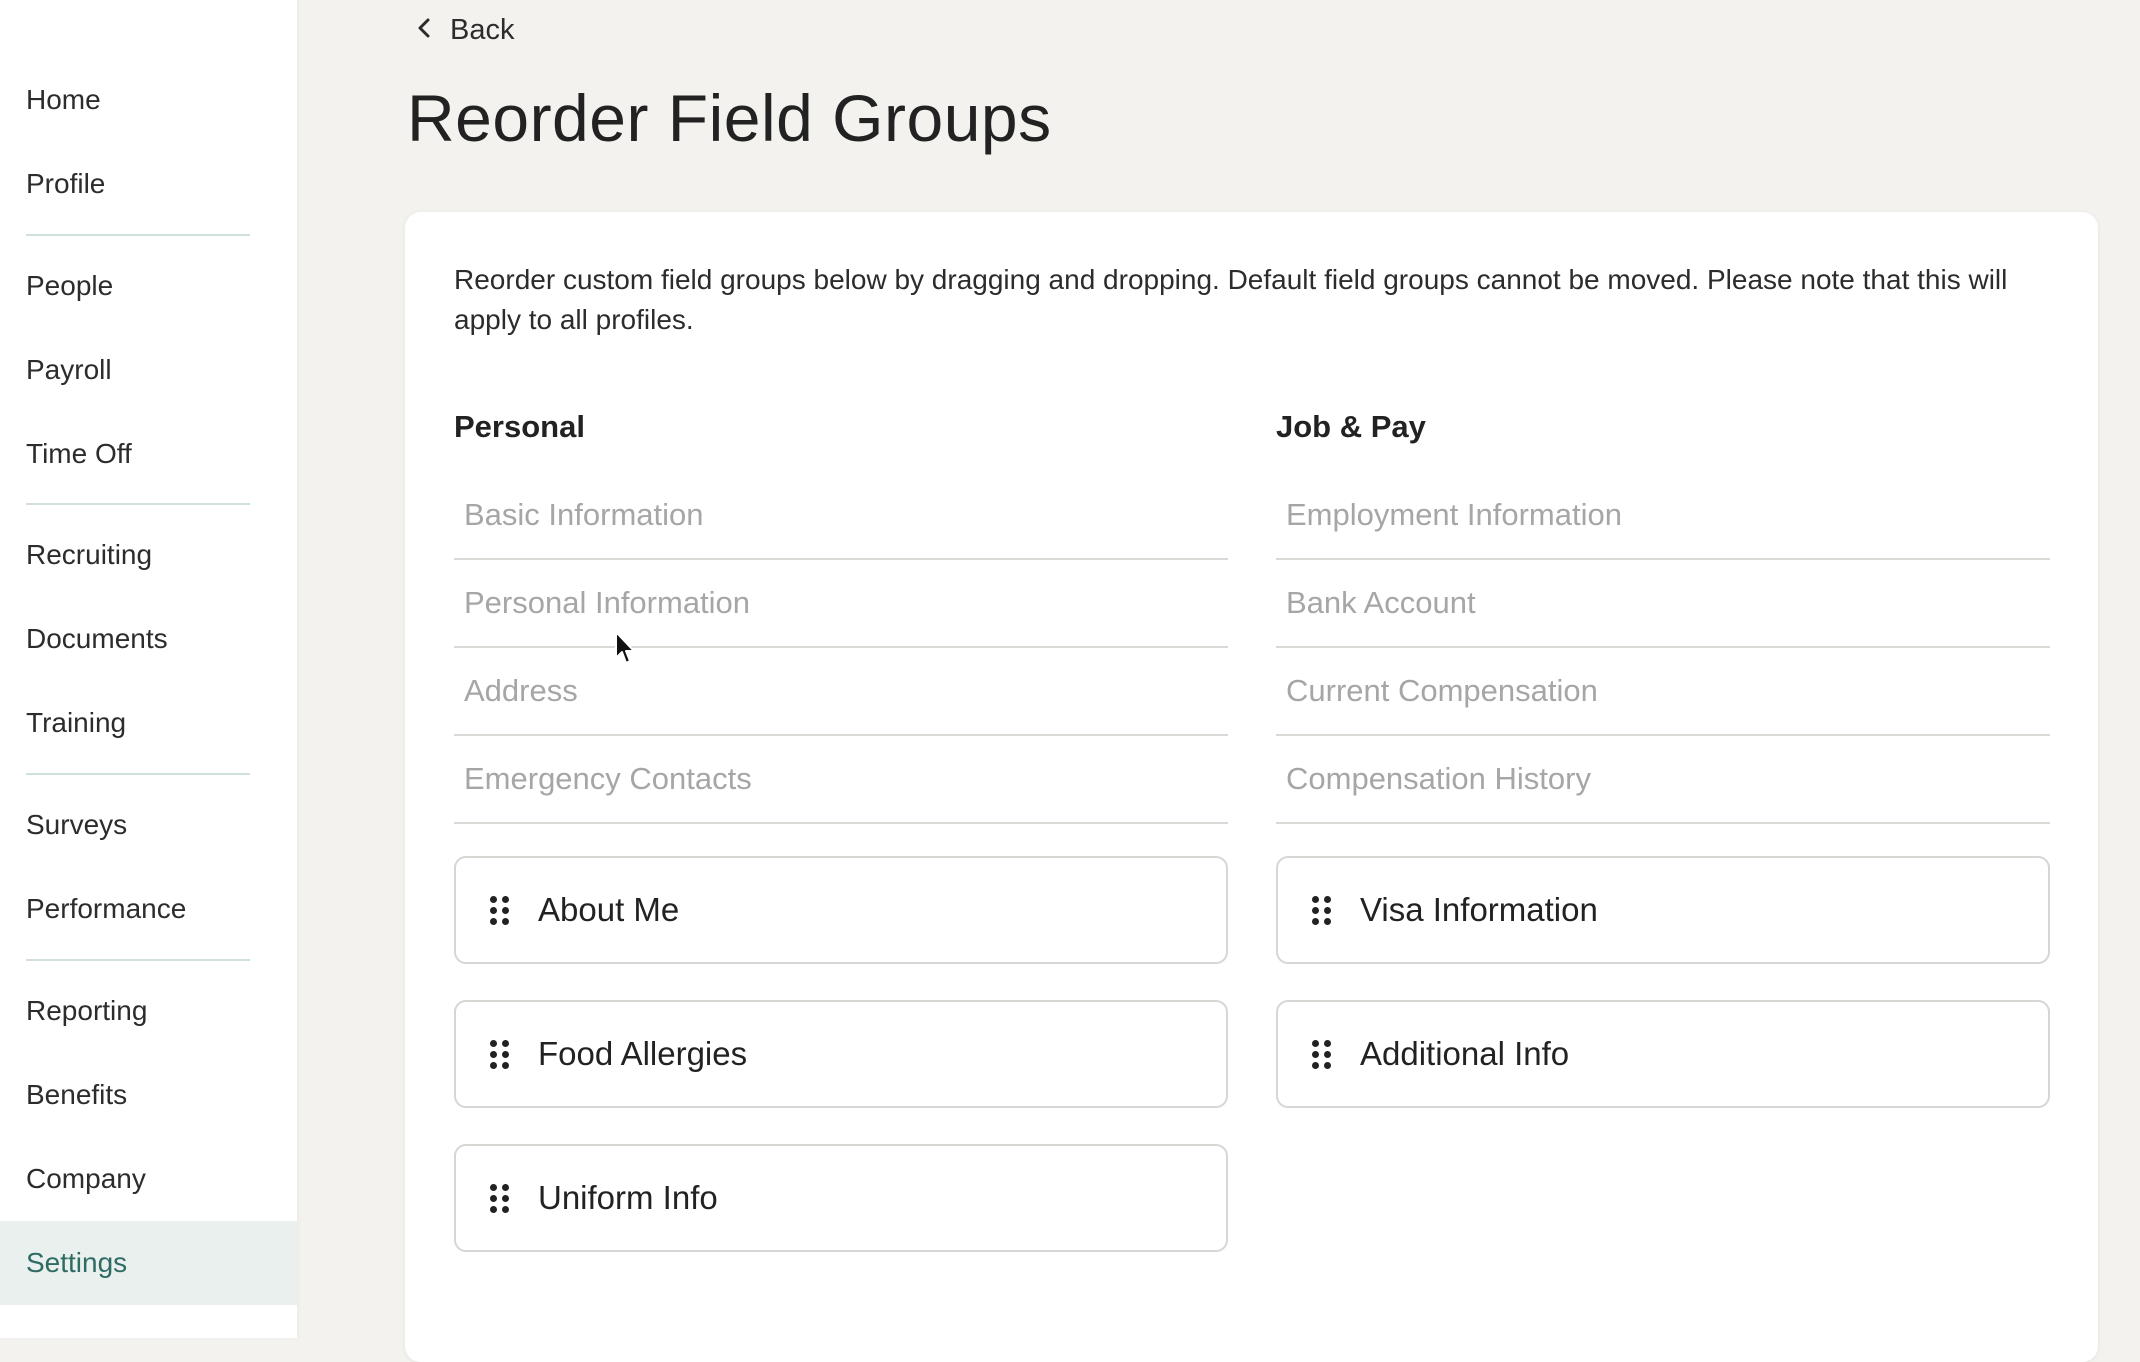 Image resolution: width=2140 pixels, height=1362 pixels. I want to click on sidebar-item-label: Time Off, so click(79, 453).